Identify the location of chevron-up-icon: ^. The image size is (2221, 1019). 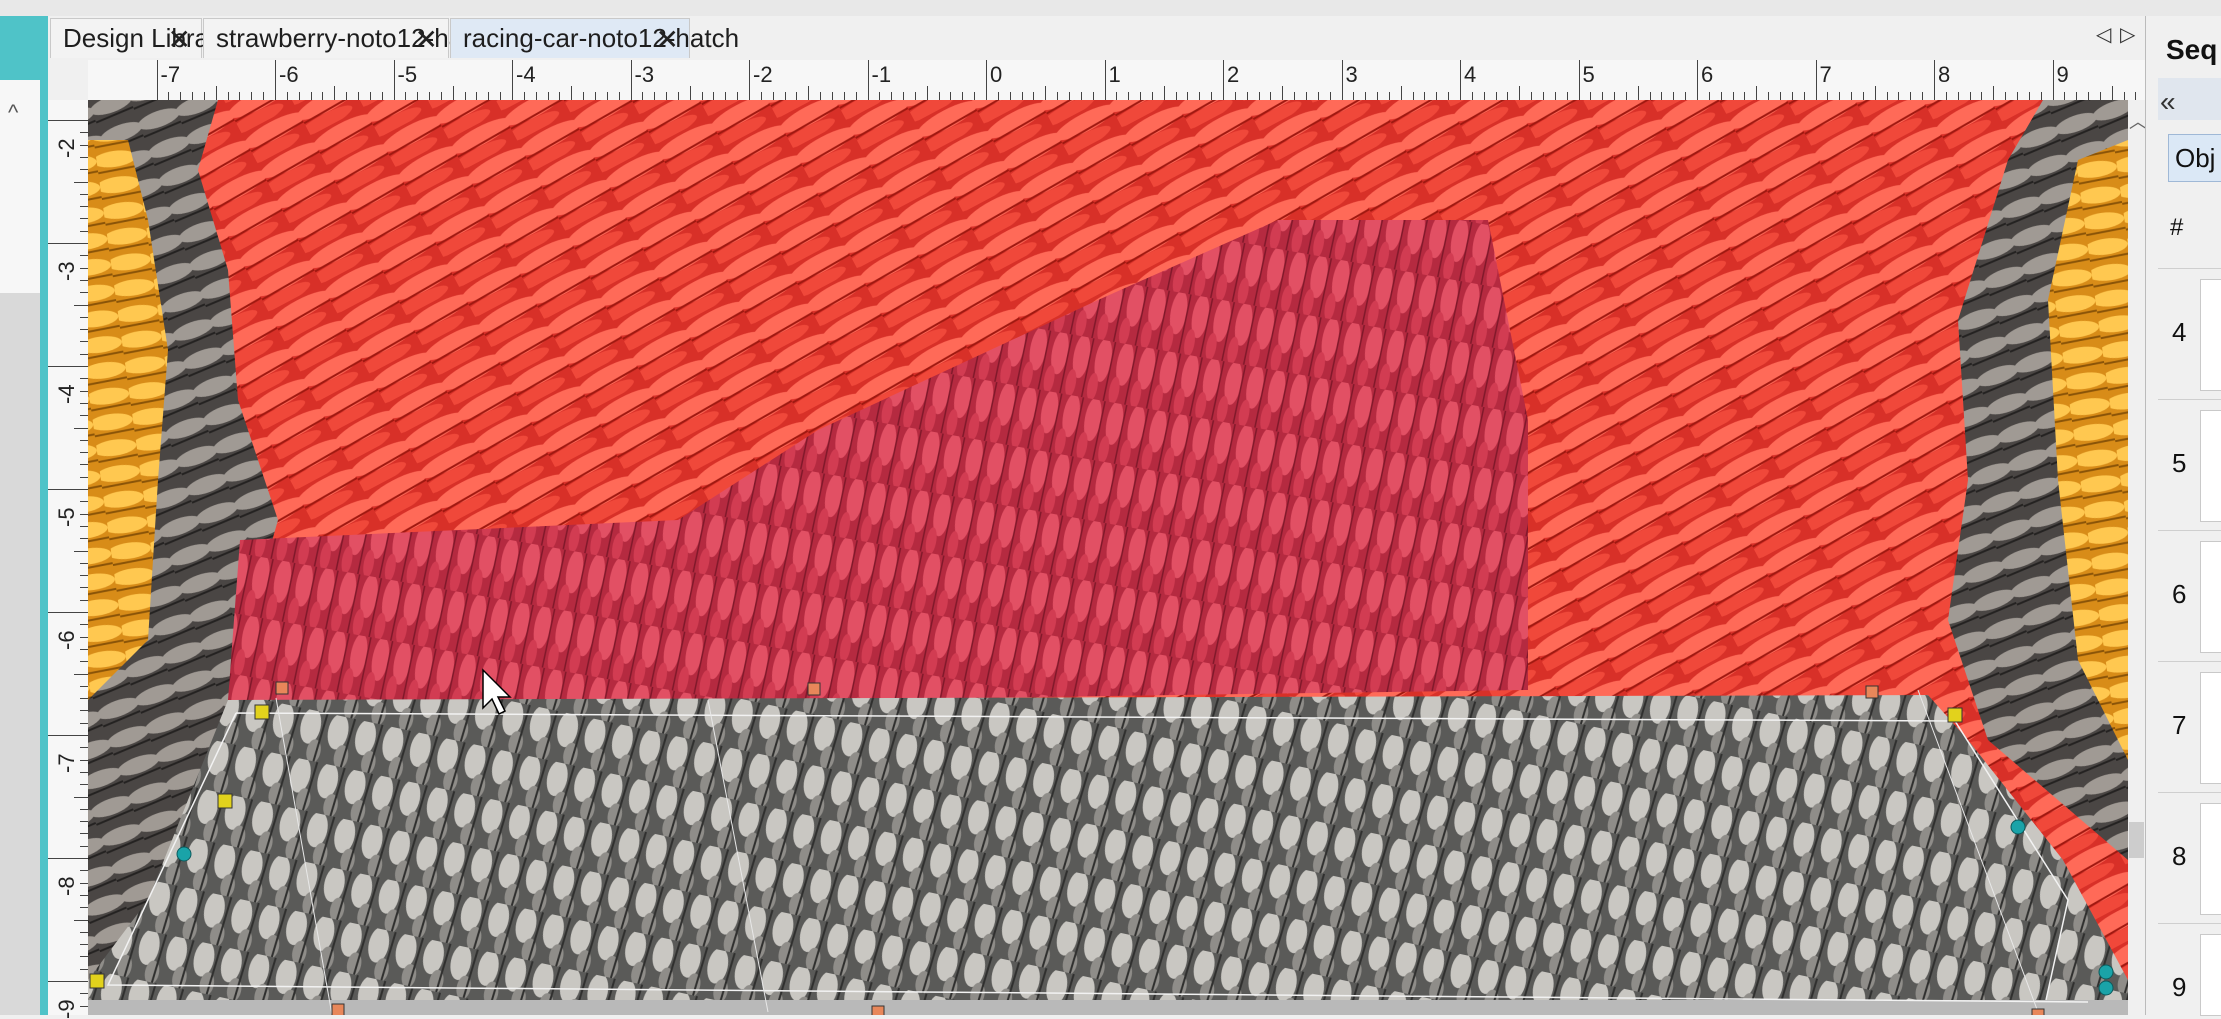
(13, 113).